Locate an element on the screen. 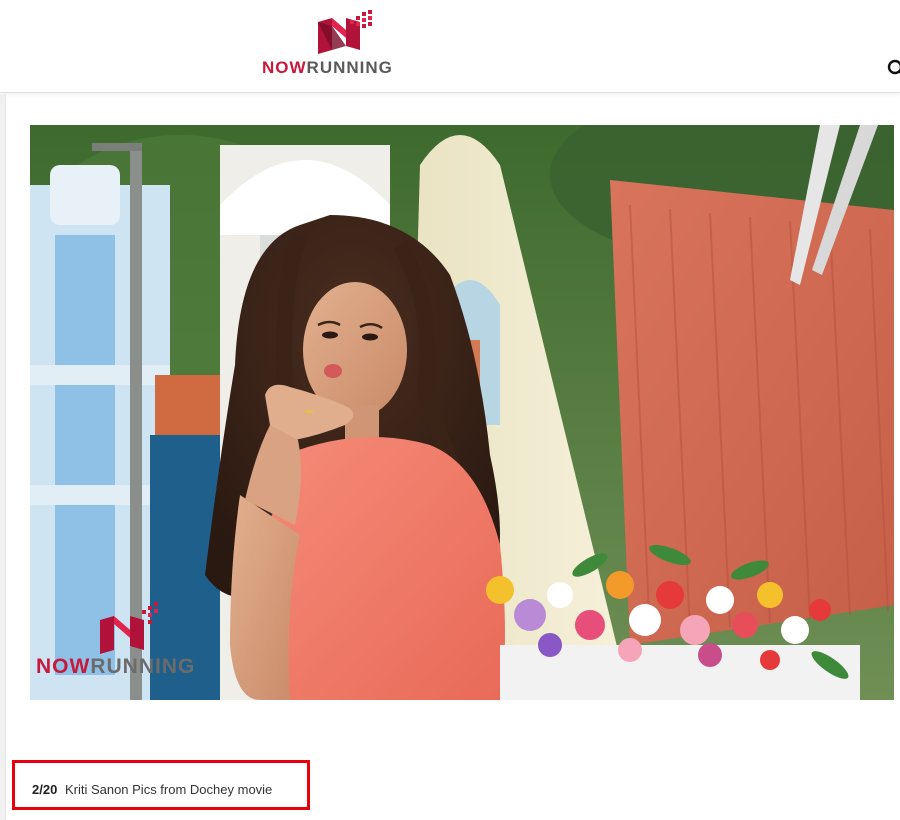 Image resolution: width=900 pixels, height=820 pixels. caption-highlight-box: 2/20 Kriti Sanon Pics from Dochey movie is located at coordinates (161, 785).